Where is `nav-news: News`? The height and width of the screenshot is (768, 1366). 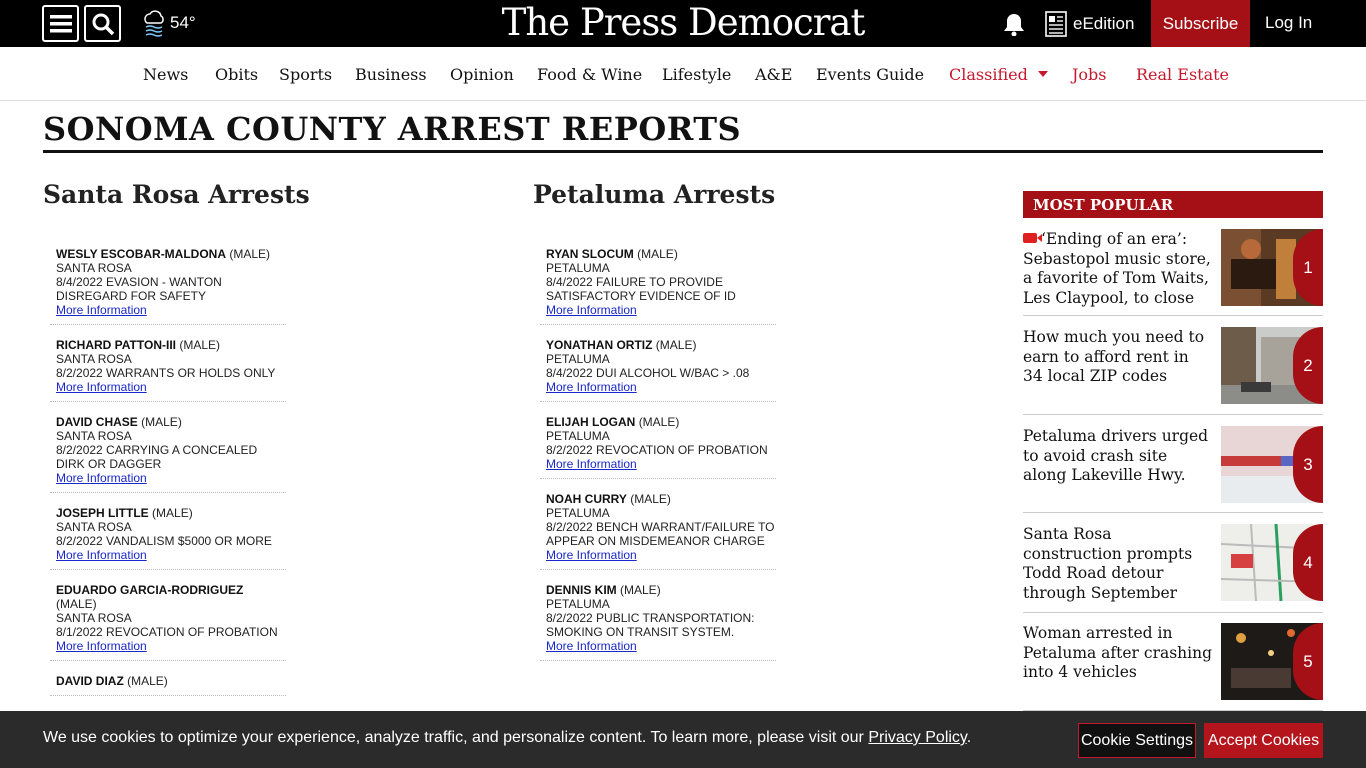 nav-news: News is located at coordinates (165, 74).